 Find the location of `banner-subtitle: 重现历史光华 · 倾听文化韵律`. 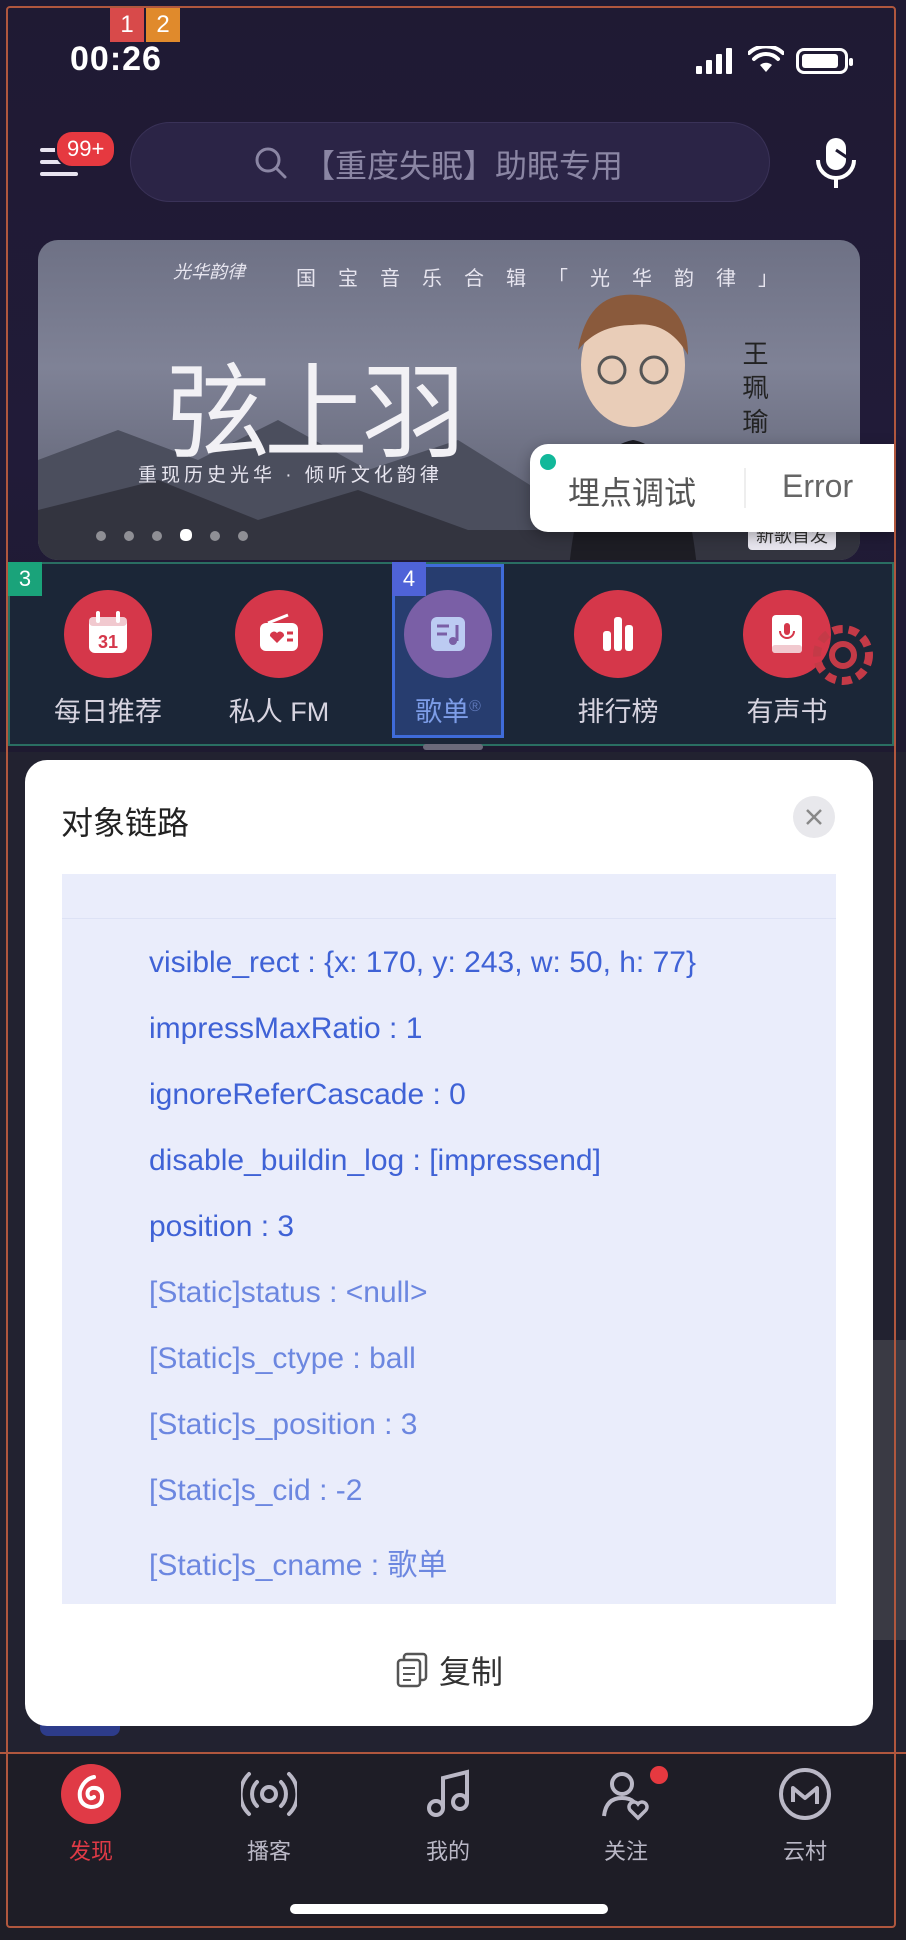

banner-subtitle: 重现历史光华 · 倾听文化韵律 is located at coordinates (290, 475).